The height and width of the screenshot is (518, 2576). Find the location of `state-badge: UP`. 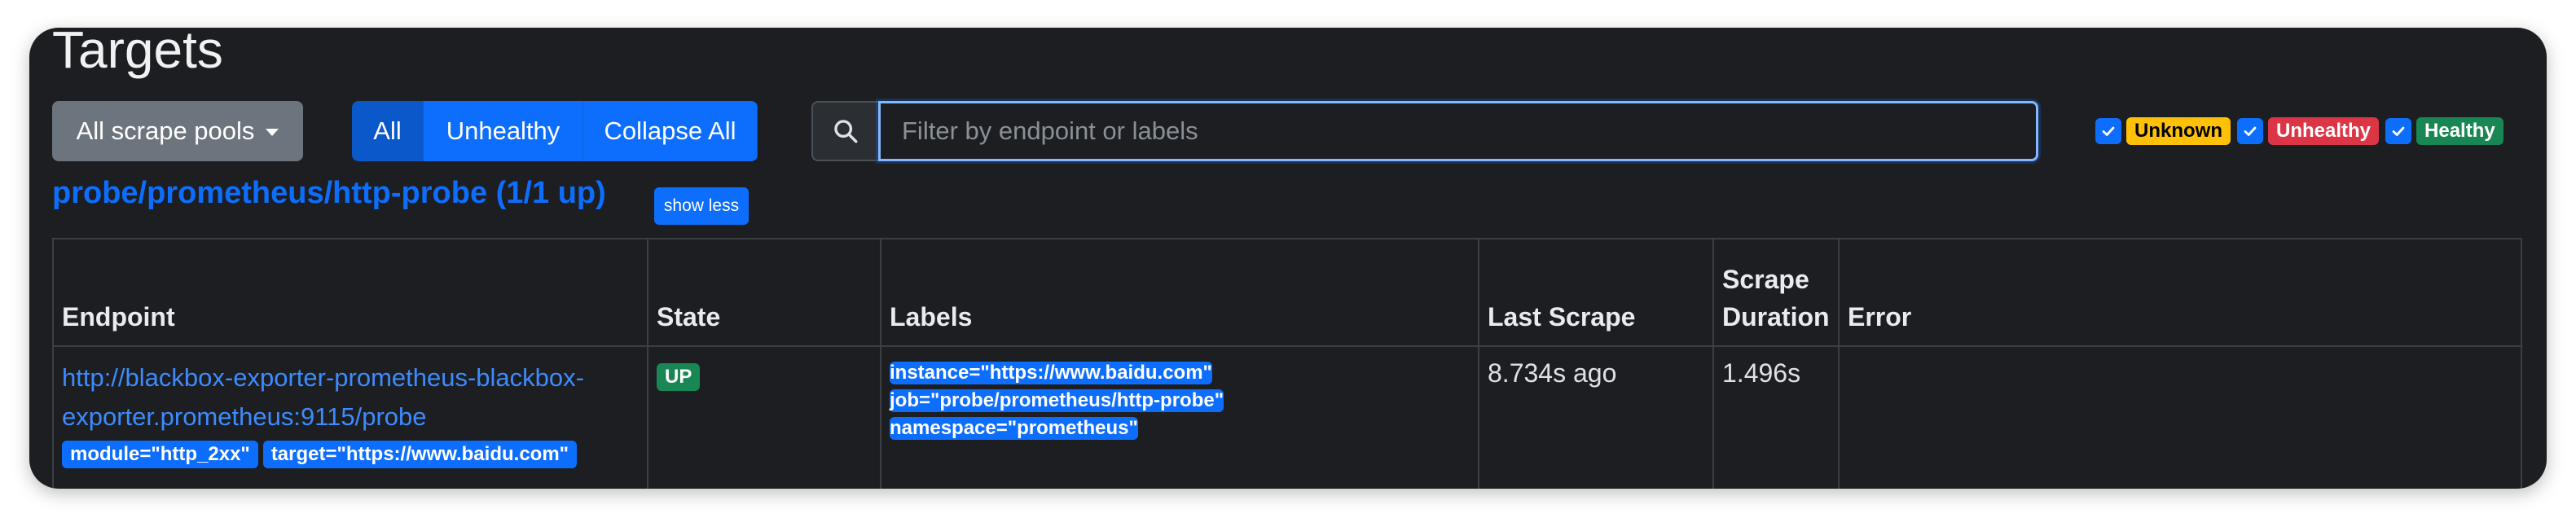

state-badge: UP is located at coordinates (679, 377).